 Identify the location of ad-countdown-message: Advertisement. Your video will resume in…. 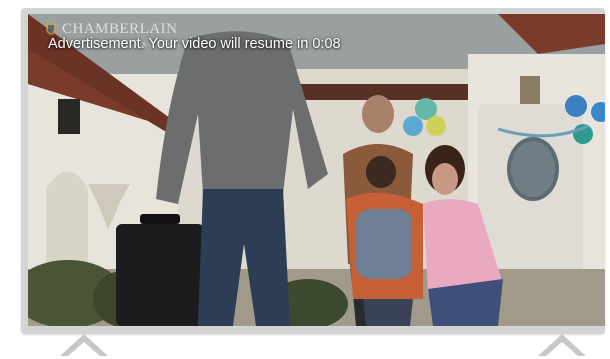
(194, 44).